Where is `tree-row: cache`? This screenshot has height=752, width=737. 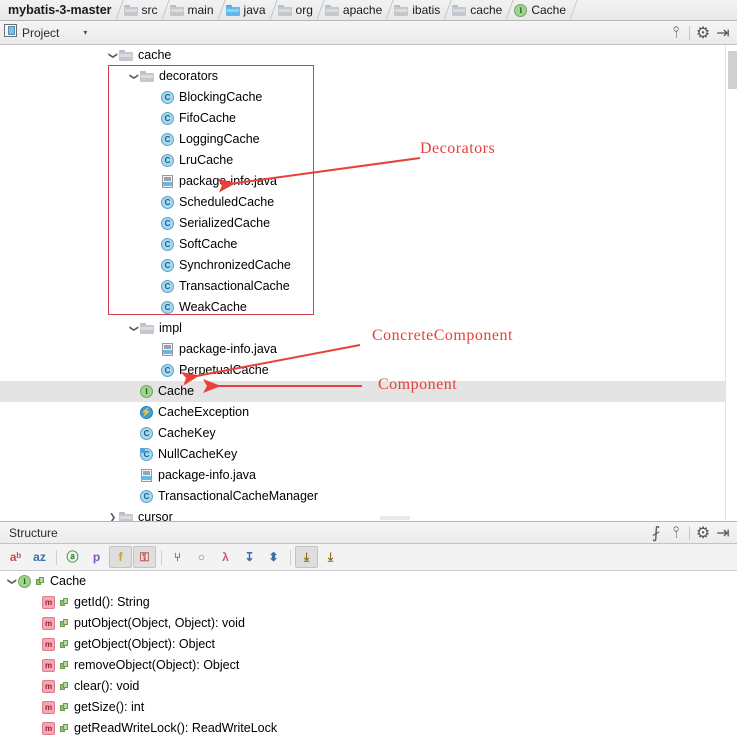 tree-row: cache is located at coordinates (368, 55).